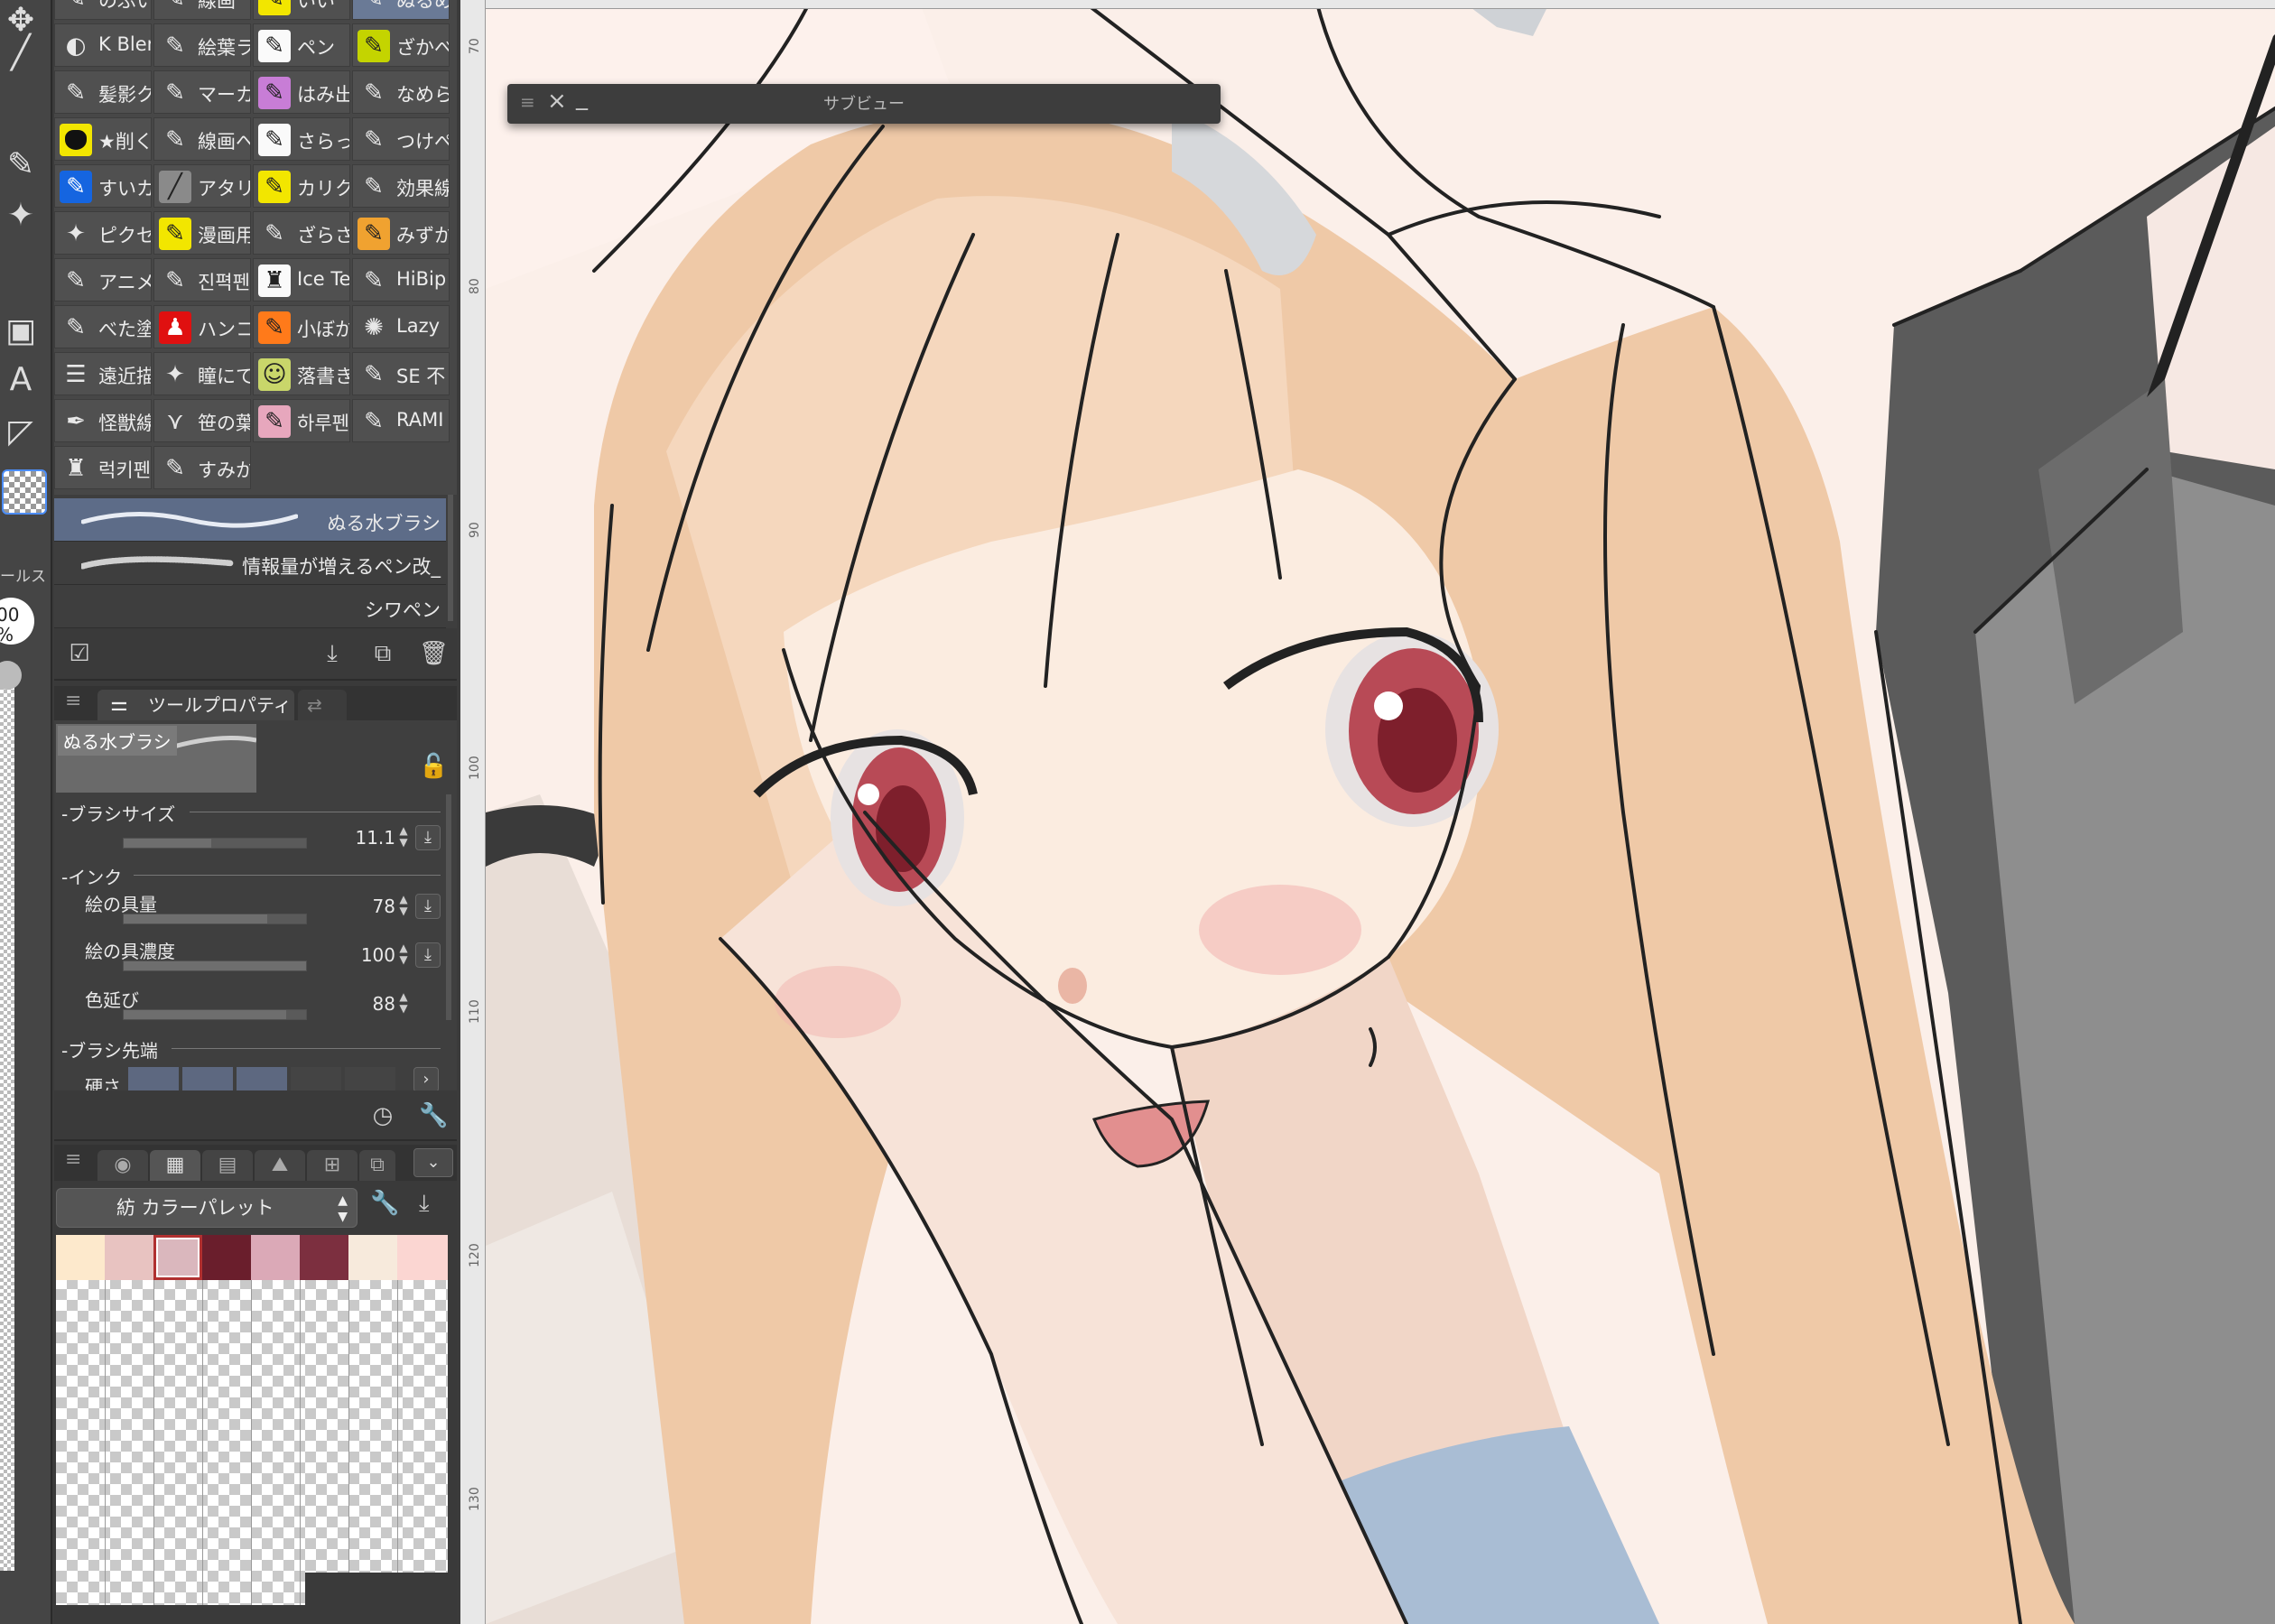 This screenshot has height=1624, width=2275. Describe the element at coordinates (103, 327) in the screenshot. I see `subtool-cell: ✎ べた塗` at that location.